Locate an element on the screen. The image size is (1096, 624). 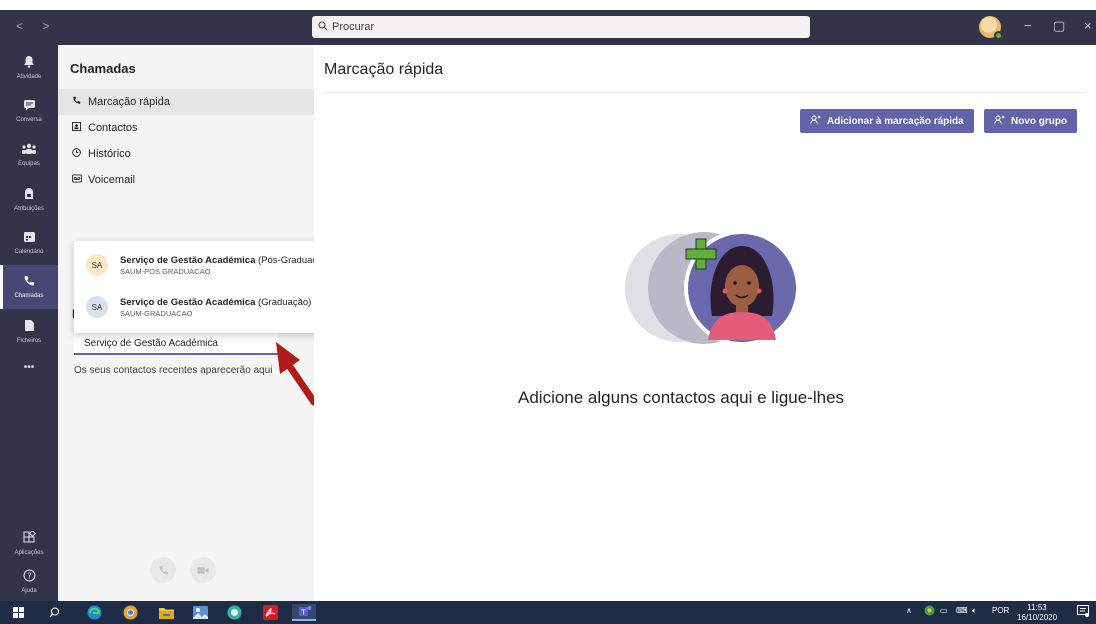
more-icon: ••• is located at coordinates (29, 367).